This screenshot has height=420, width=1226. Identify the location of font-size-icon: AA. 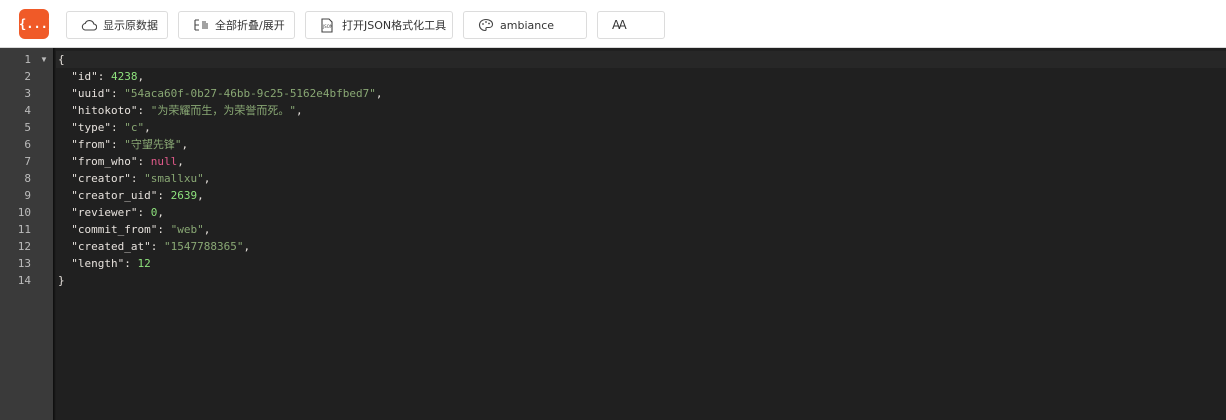
(619, 25).